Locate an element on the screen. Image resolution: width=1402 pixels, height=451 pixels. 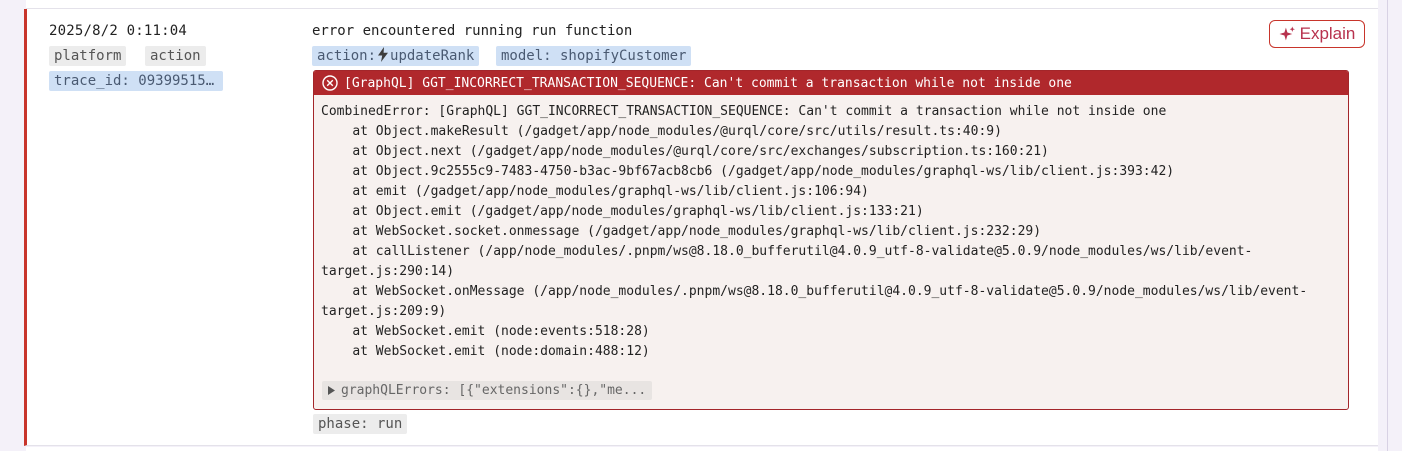
gutter-divider is located at coordinates (1387, 225).